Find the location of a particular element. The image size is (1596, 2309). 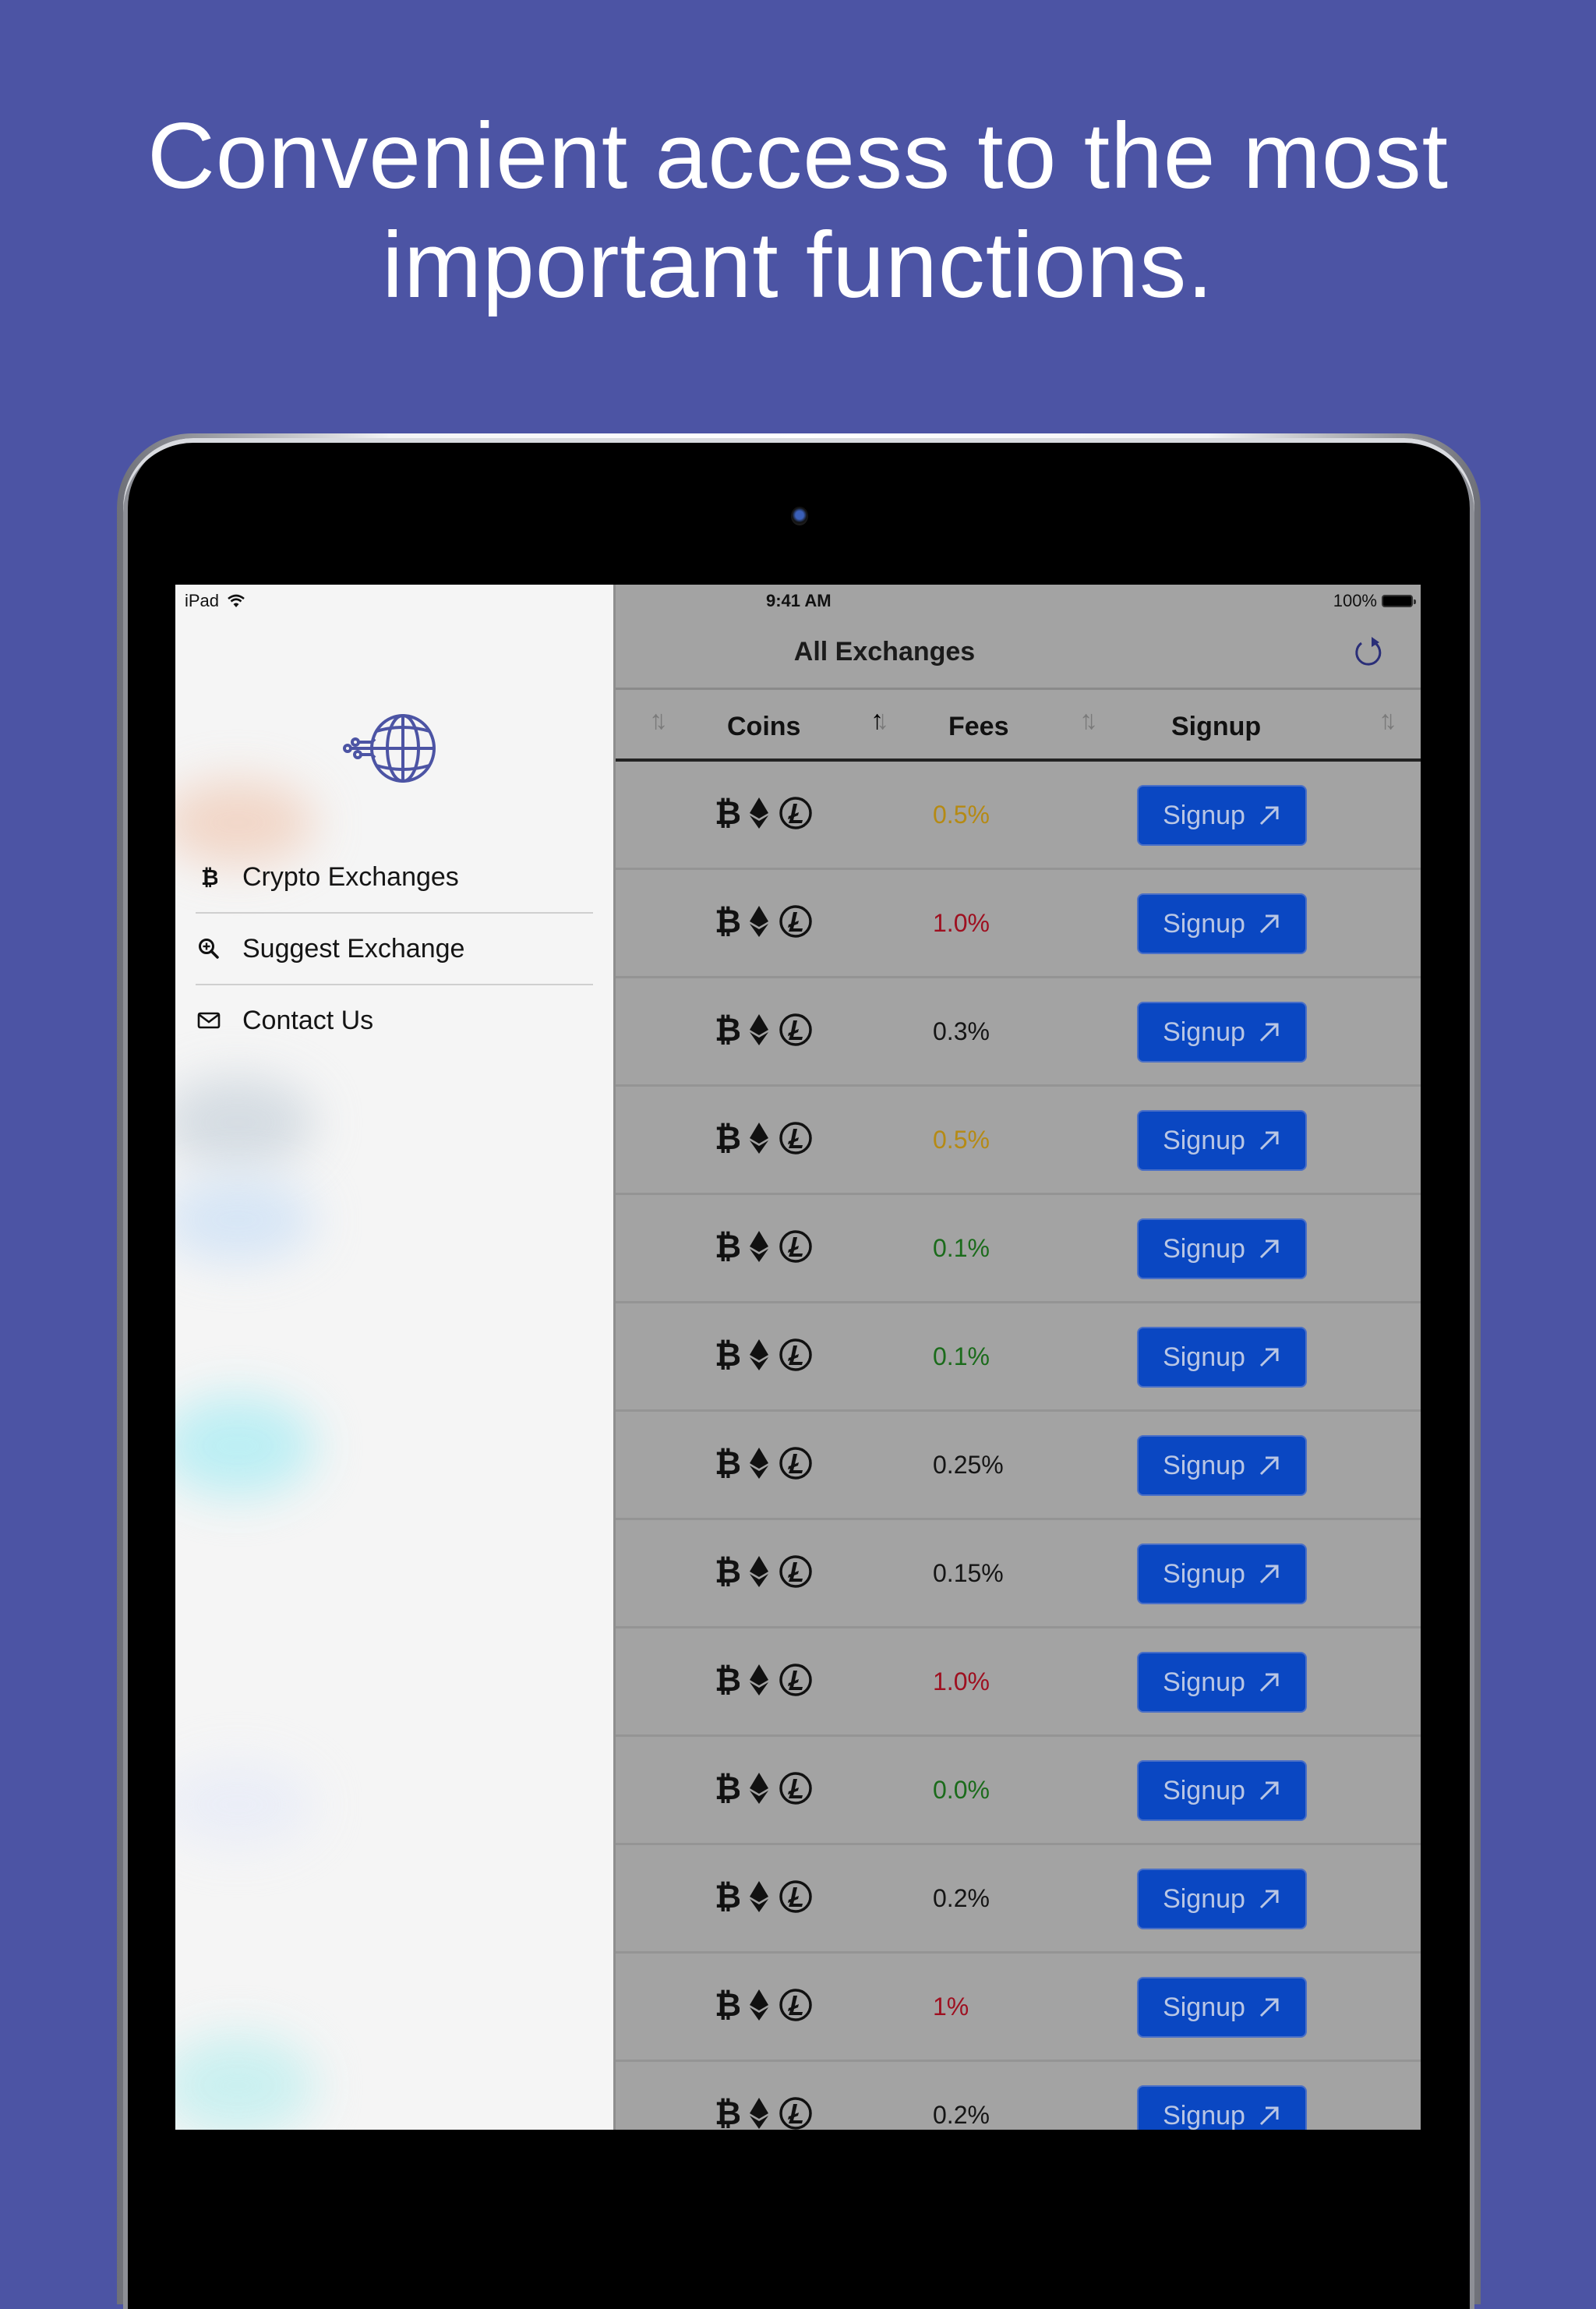

column-header-fees: Fees is located at coordinates (978, 727).